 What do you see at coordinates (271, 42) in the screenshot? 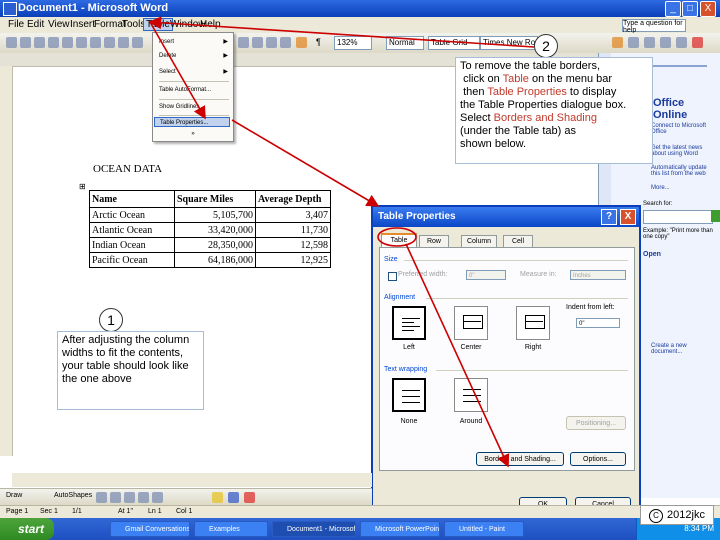
I see `columns-icon` at bounding box center [271, 42].